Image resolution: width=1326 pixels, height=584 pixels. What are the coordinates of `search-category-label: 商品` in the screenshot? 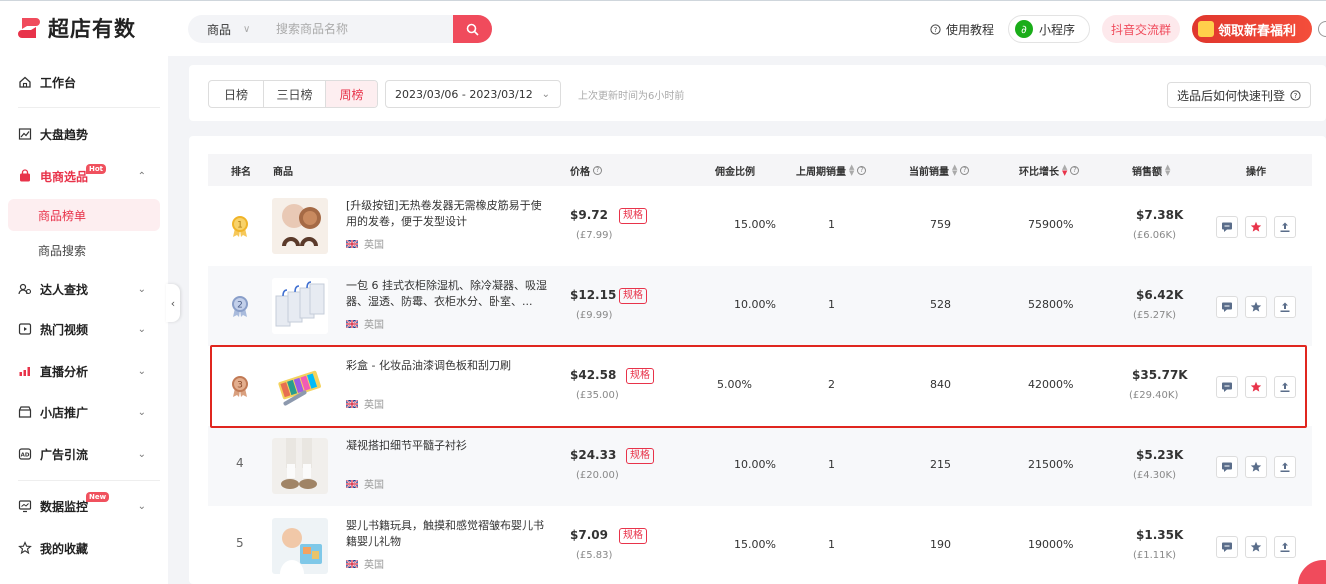 It's located at (219, 29).